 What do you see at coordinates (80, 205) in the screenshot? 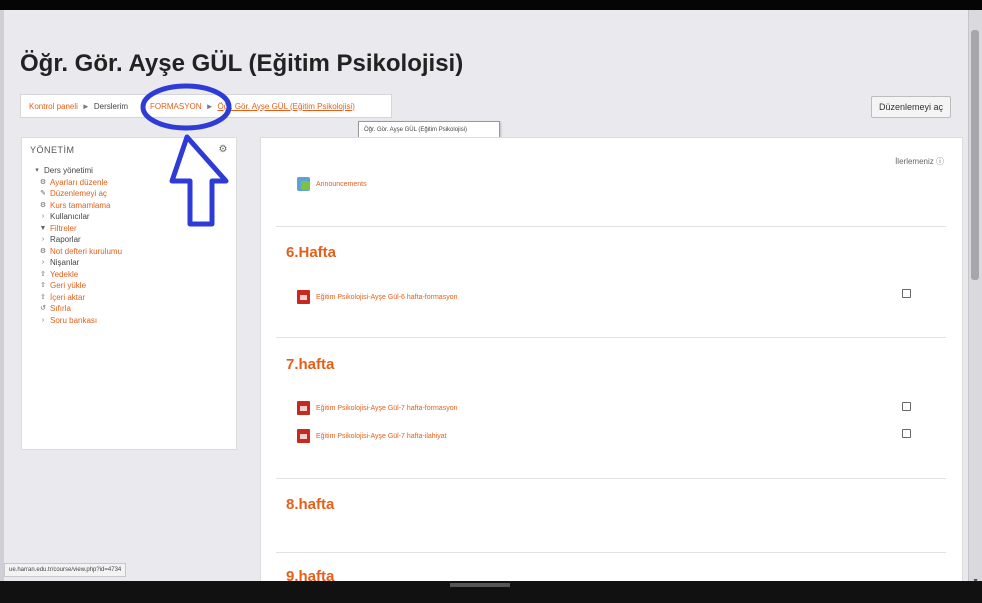
I see `tree-item-label: Kurs tamamlama` at bounding box center [80, 205].